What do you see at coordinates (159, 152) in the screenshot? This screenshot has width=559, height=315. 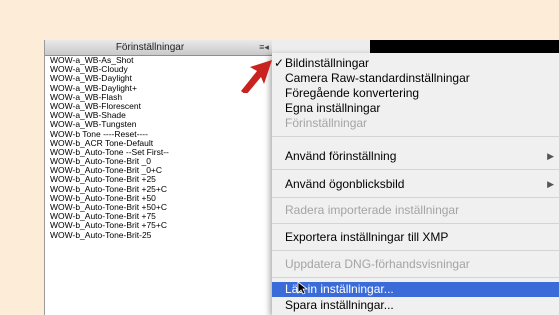 I see `preset-item: WOW-b_Auto-Tone --Set First--` at bounding box center [159, 152].